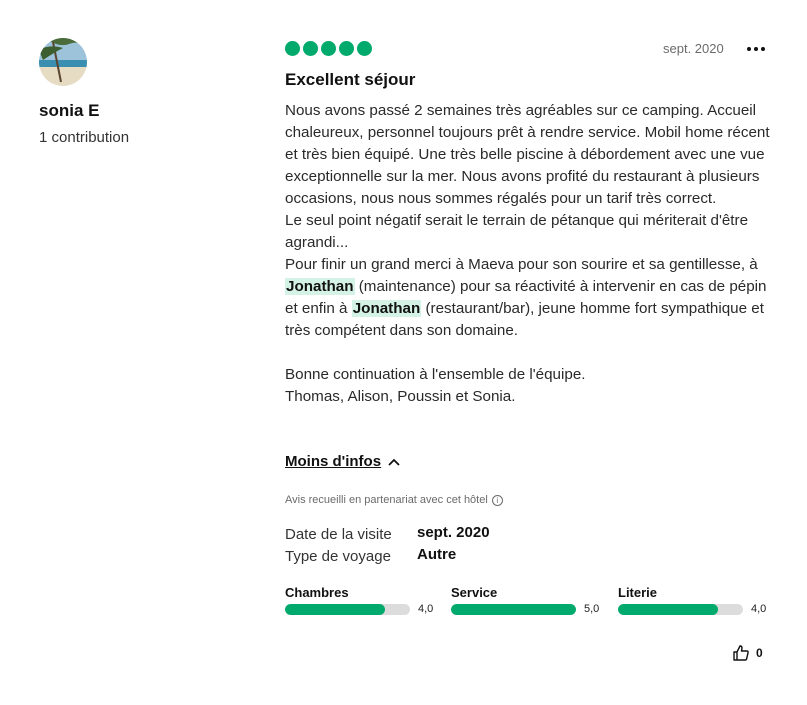  I want to click on info-icon: i, so click(497, 500).